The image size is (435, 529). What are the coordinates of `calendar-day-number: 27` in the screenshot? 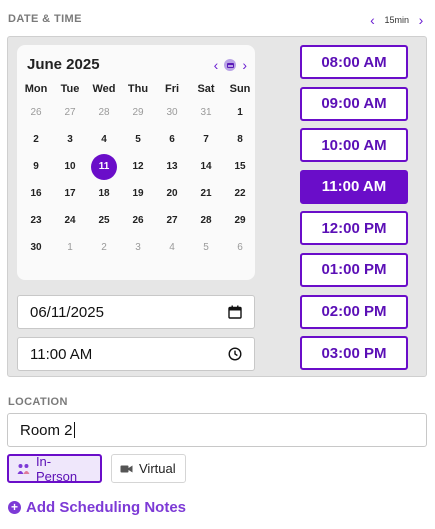 It's located at (172, 220).